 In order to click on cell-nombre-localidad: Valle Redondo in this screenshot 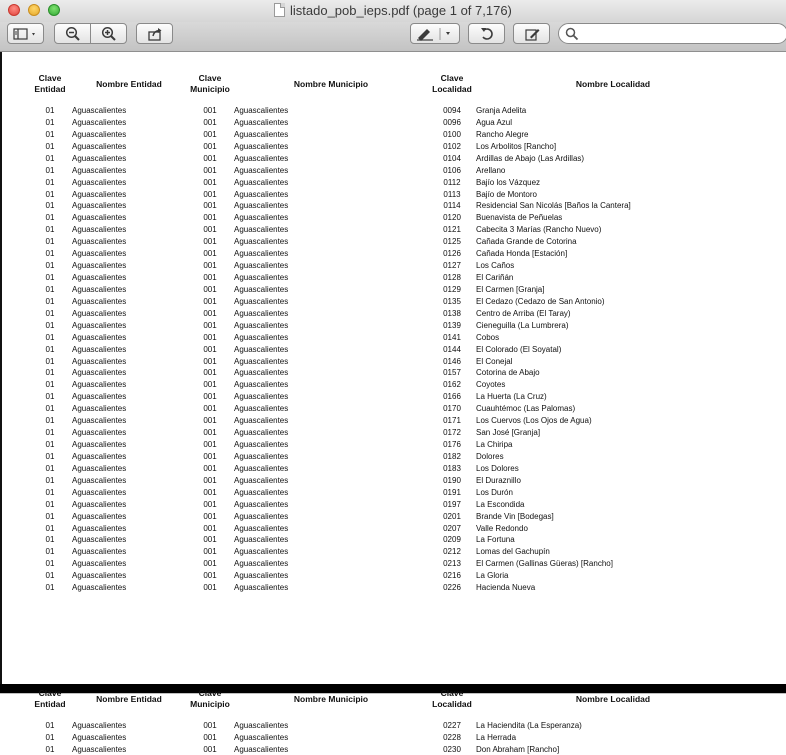, I will do `click(502, 528)`.